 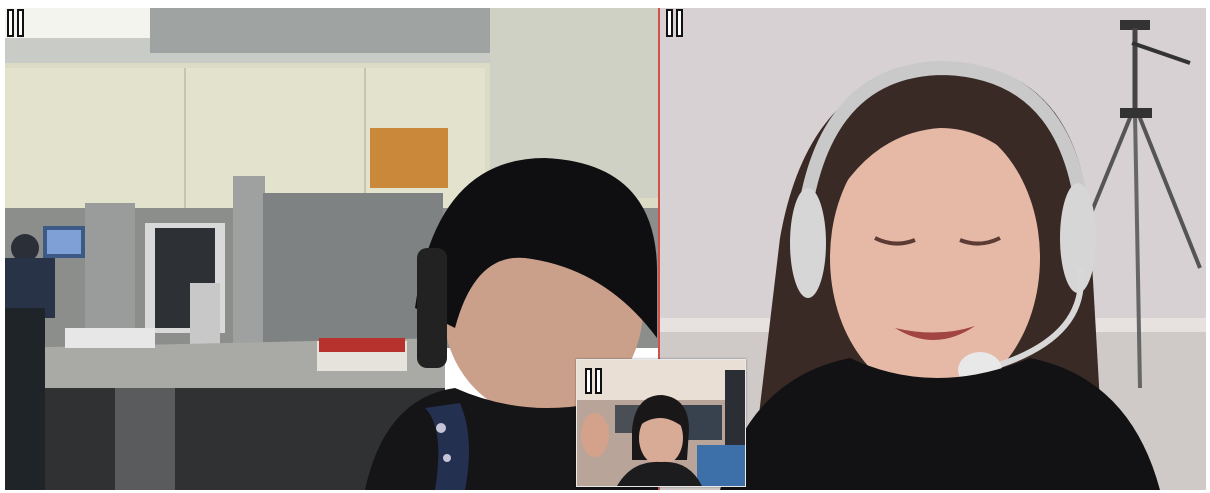 I want to click on pause-self-video-button, so click(x=593, y=381).